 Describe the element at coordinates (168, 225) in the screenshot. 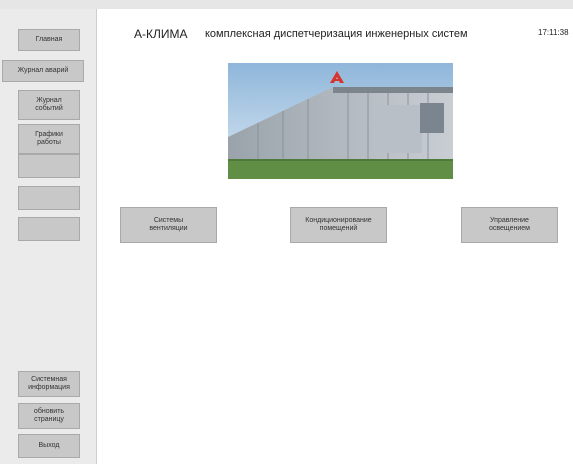

I see `ventilation-systems-button: Системы вентиляции` at that location.